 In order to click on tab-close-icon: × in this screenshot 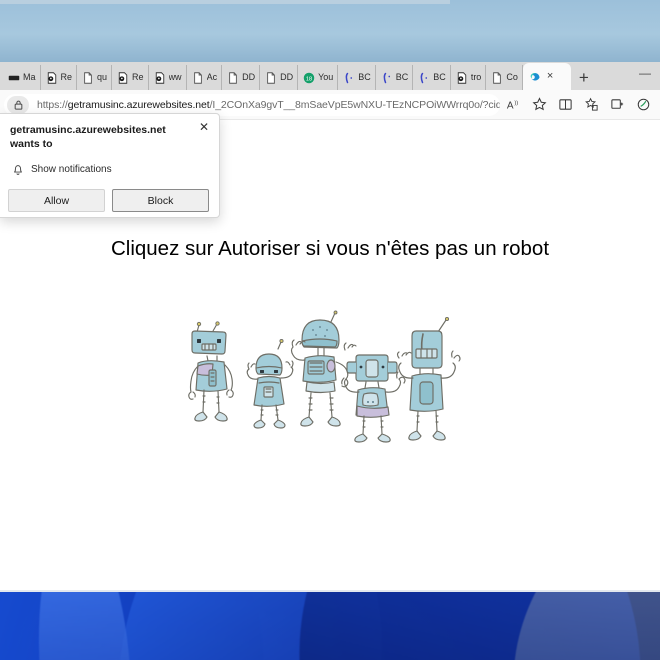, I will do `click(550, 76)`.